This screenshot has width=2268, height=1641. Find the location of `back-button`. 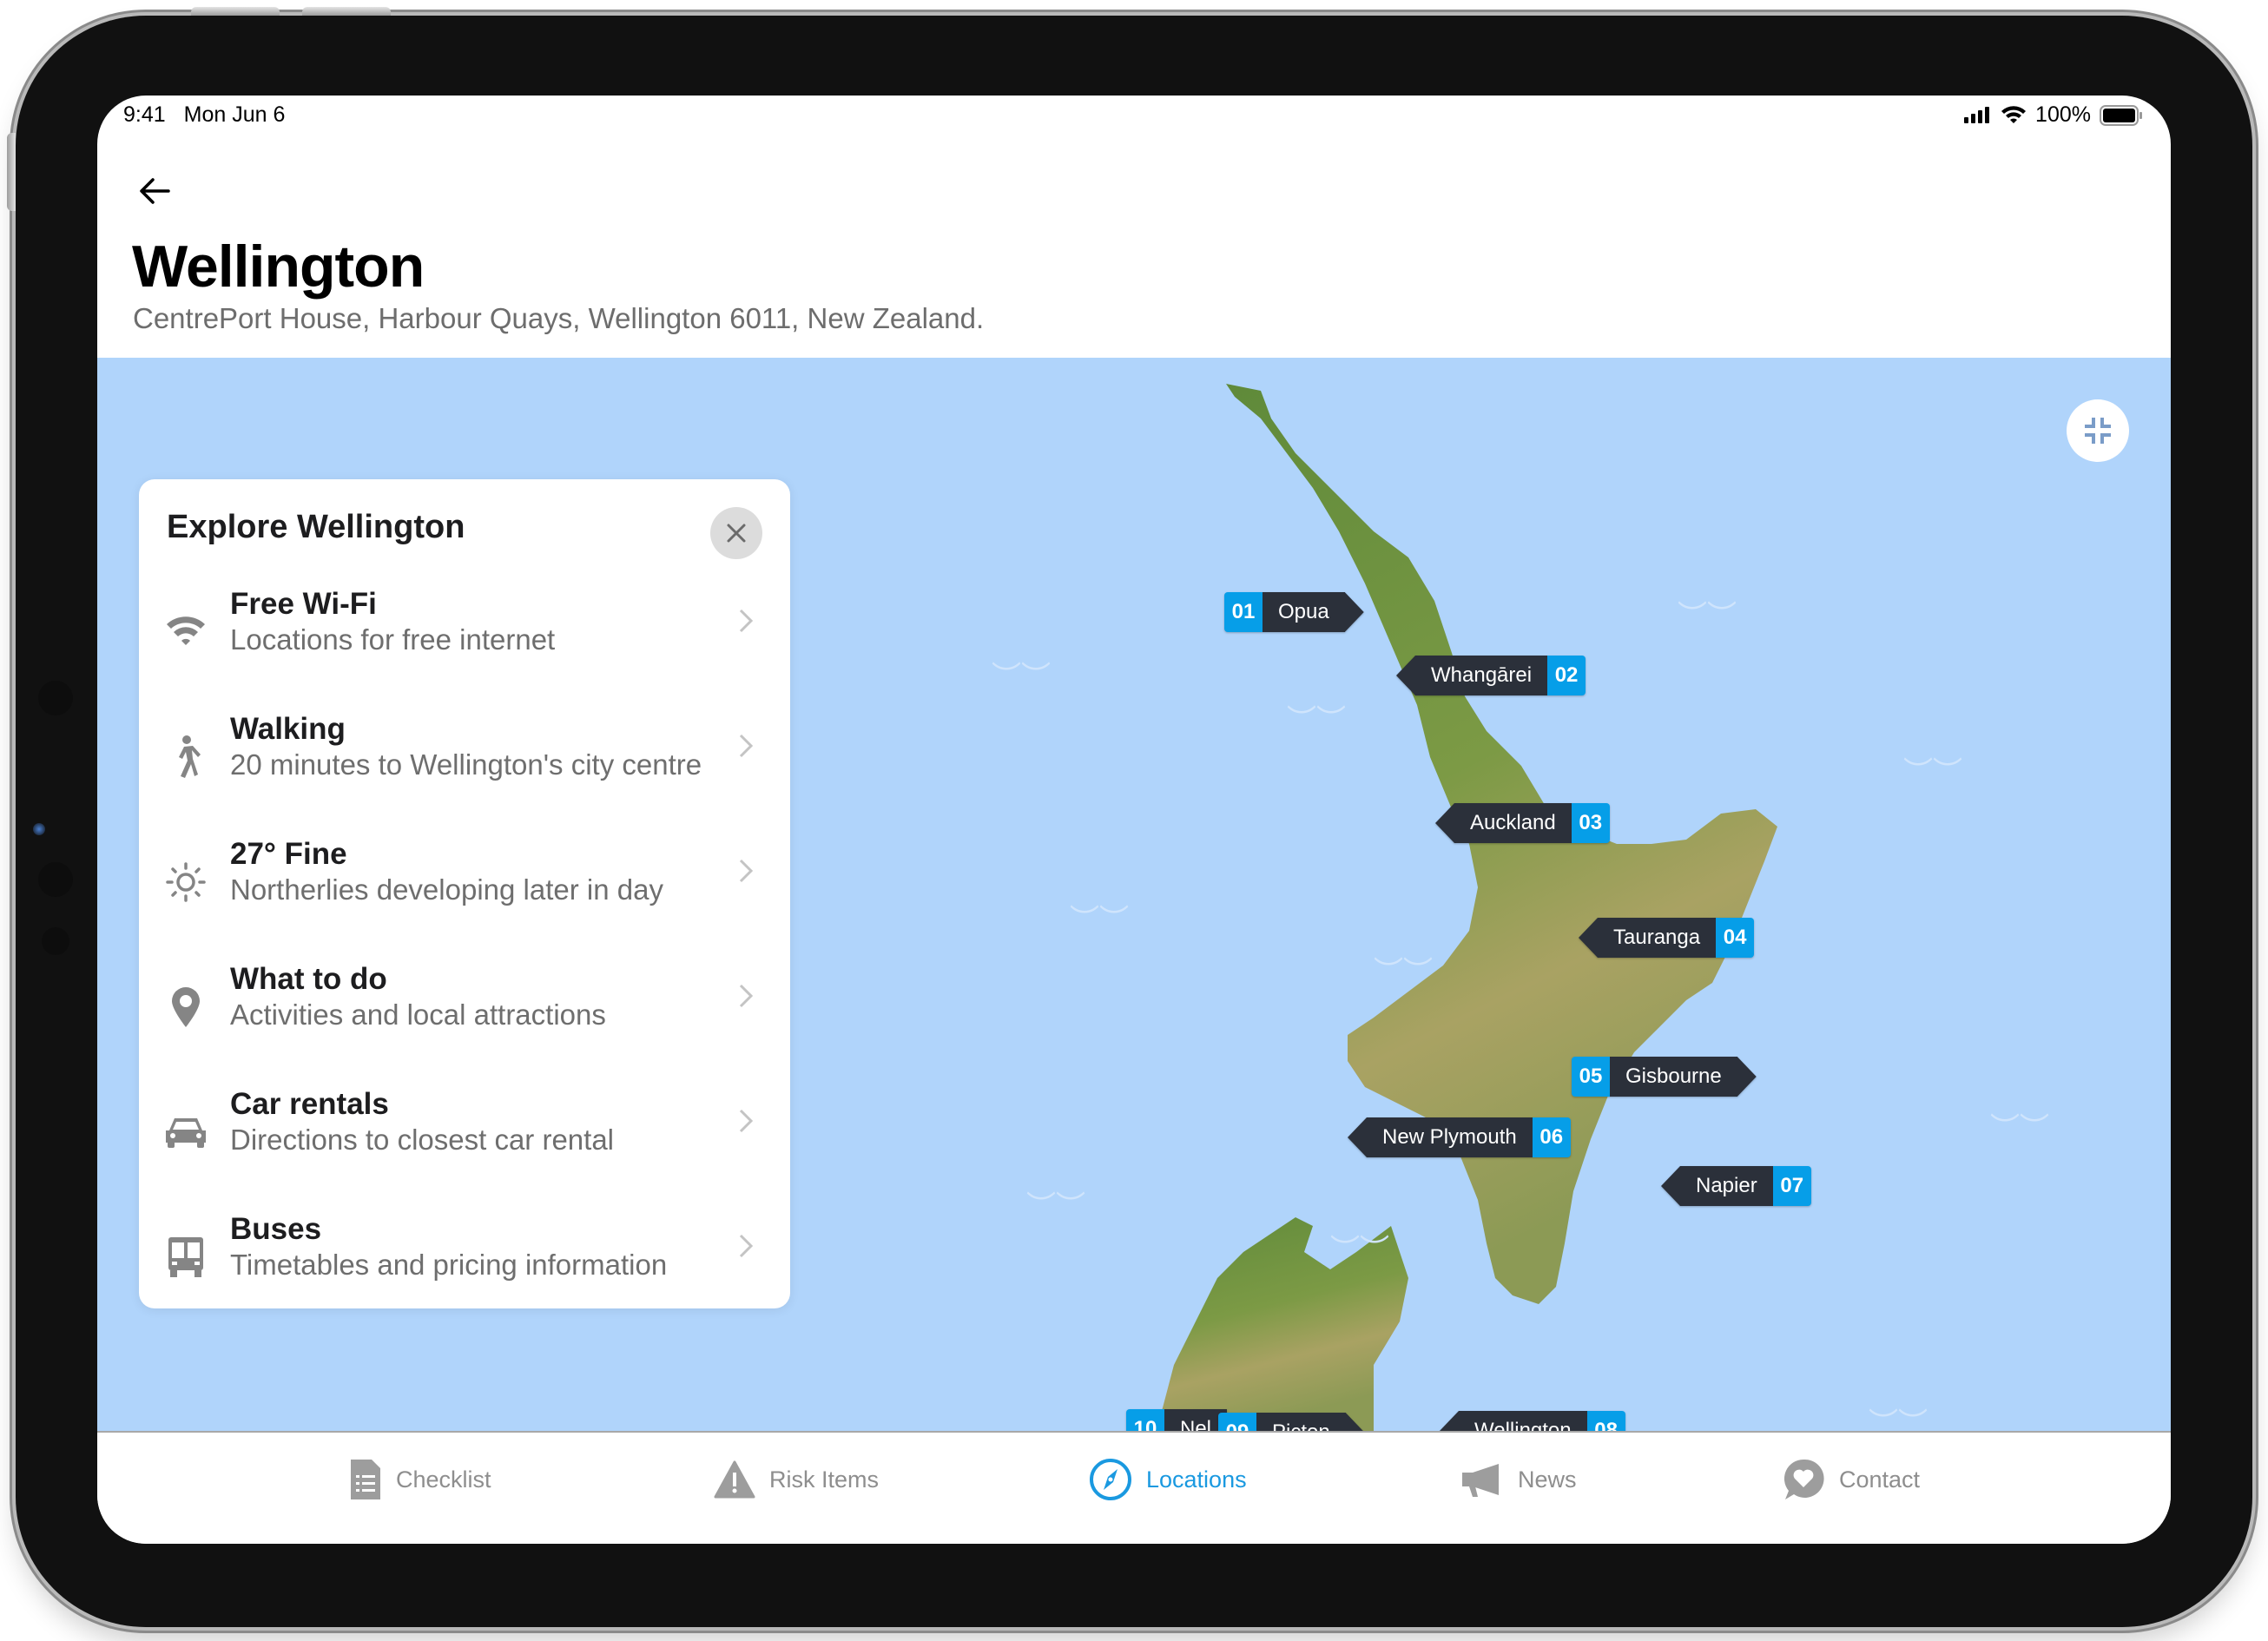

back-button is located at coordinates (155, 191).